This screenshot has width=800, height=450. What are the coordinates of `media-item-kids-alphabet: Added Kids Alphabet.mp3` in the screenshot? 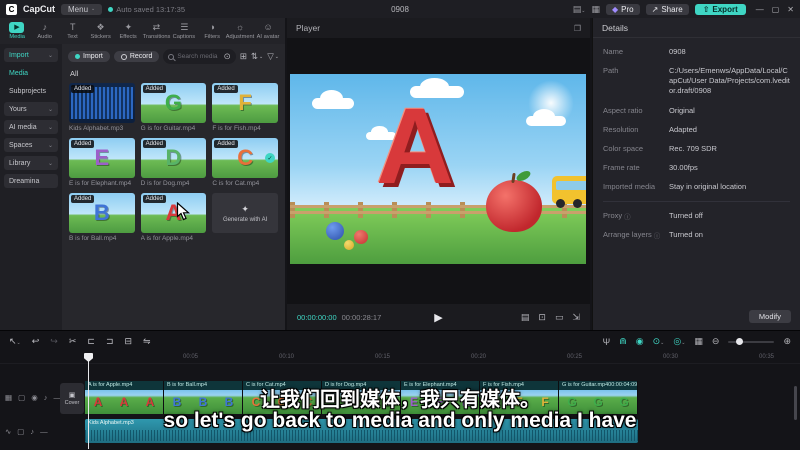 It's located at (102, 107).